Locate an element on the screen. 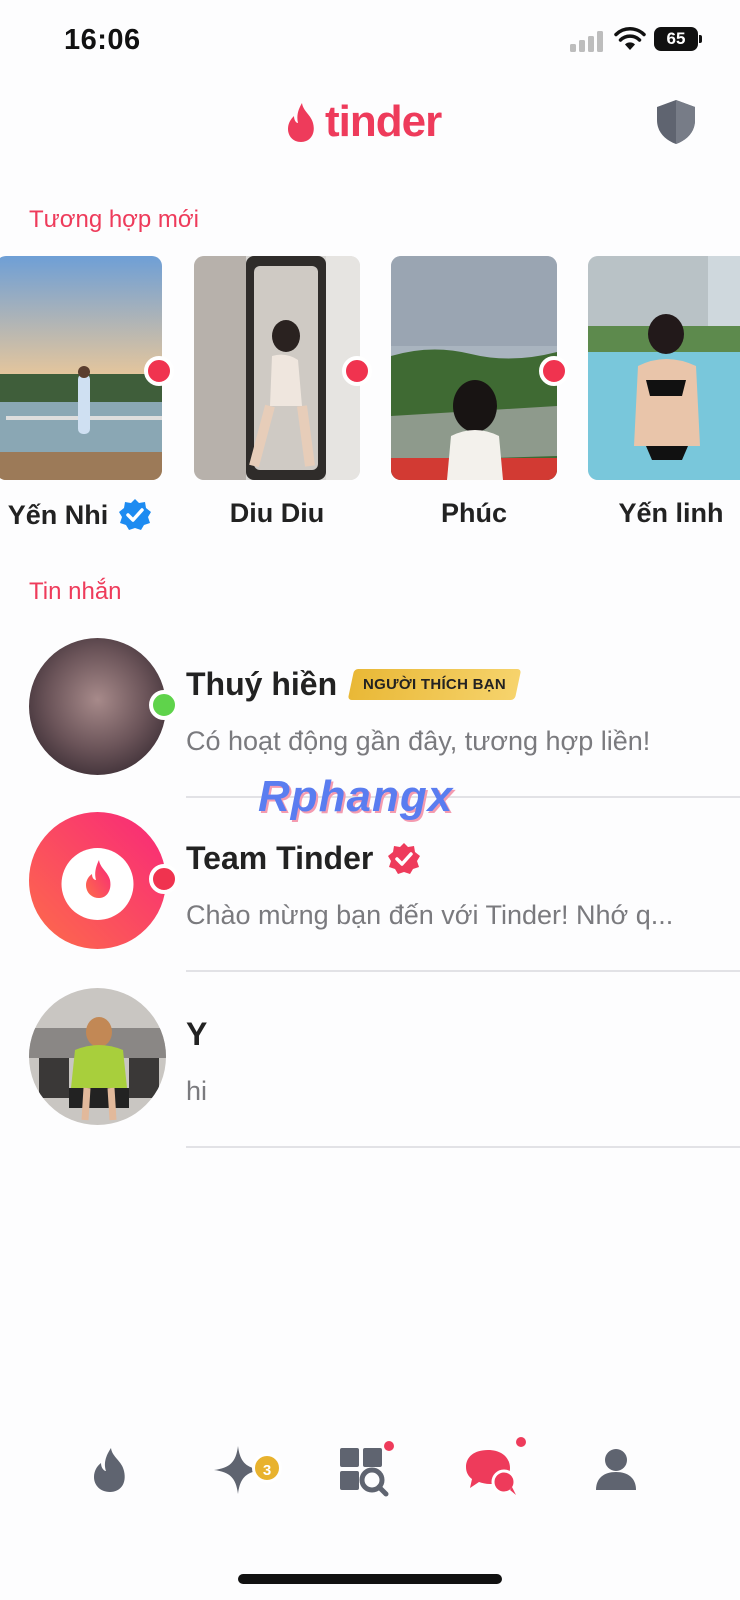 This screenshot has height=1600, width=740. match-name: Diu Diu is located at coordinates (277, 513).